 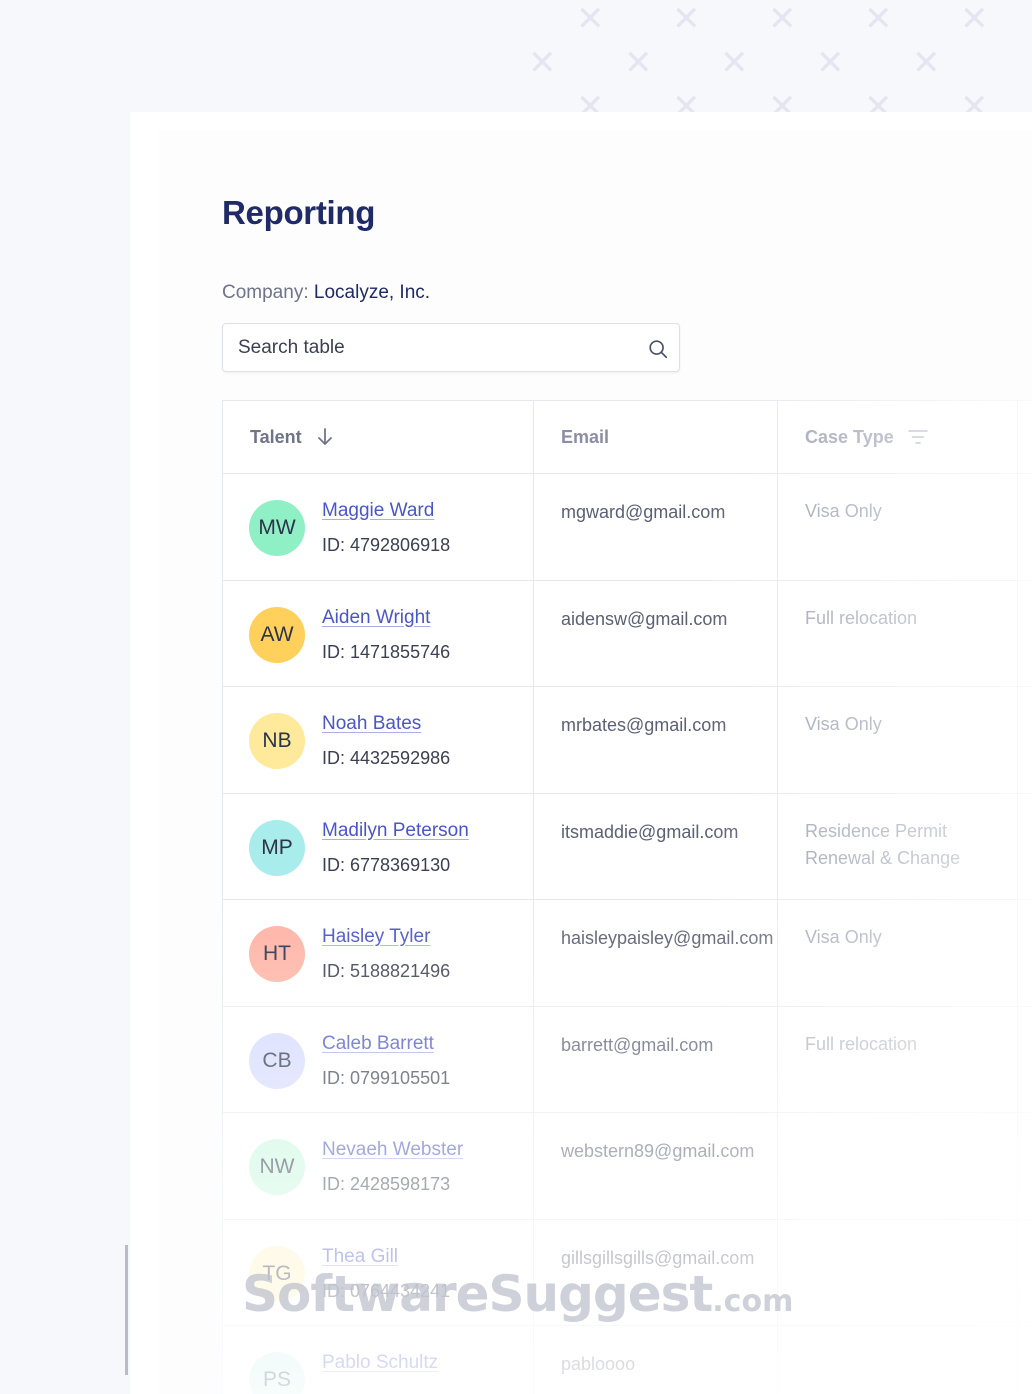 What do you see at coordinates (386, 651) in the screenshot?
I see `talent-id: ID: 1471855746` at bounding box center [386, 651].